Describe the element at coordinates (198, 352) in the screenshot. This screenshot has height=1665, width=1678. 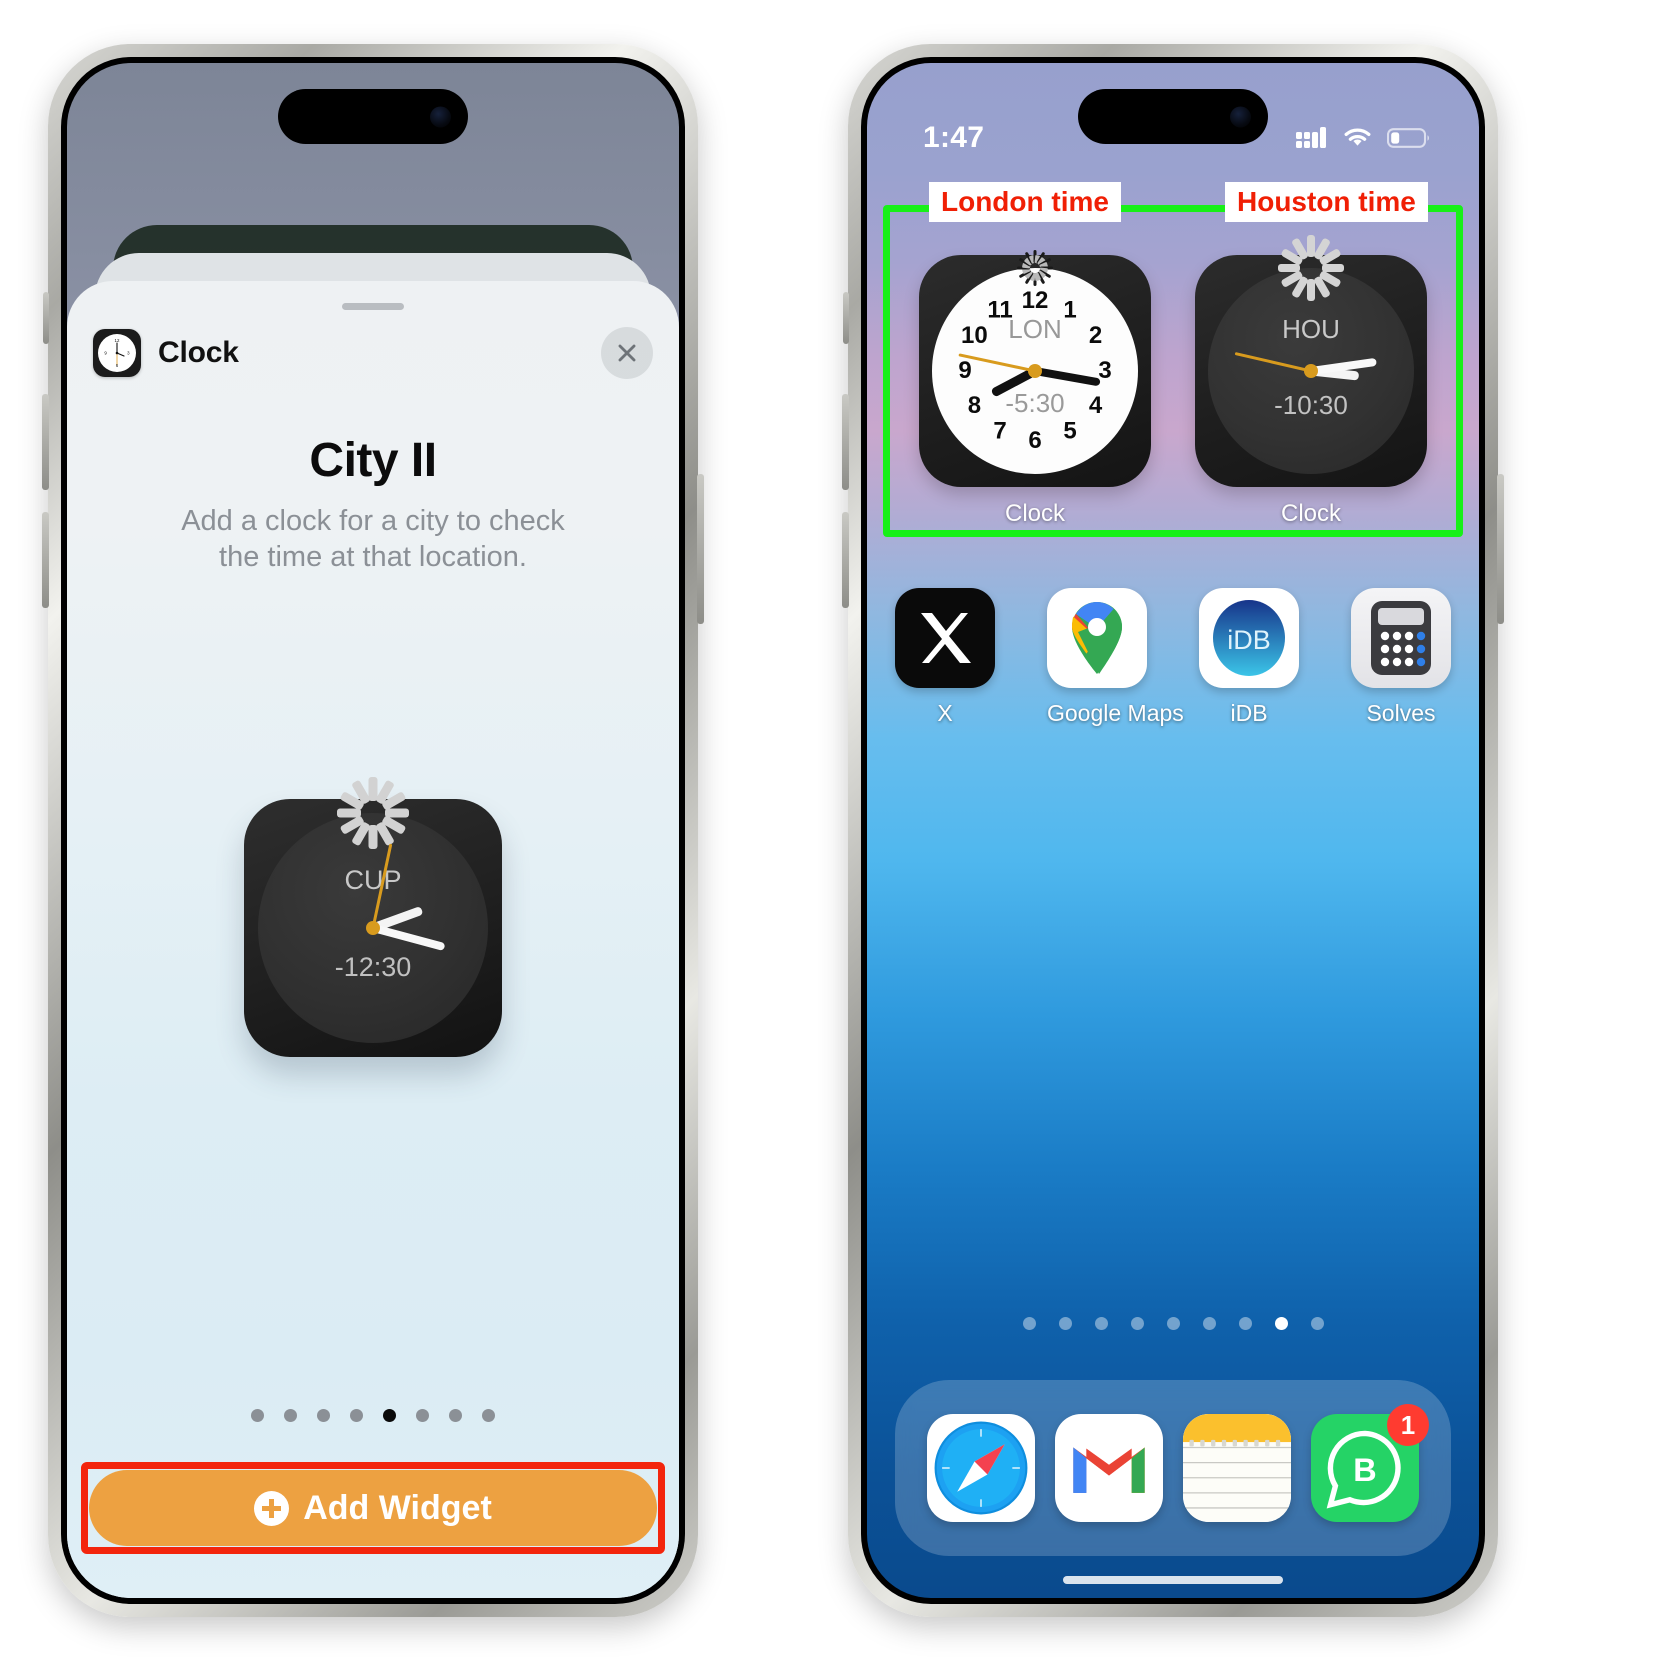
I see `sheet-app-name: Clock` at that location.